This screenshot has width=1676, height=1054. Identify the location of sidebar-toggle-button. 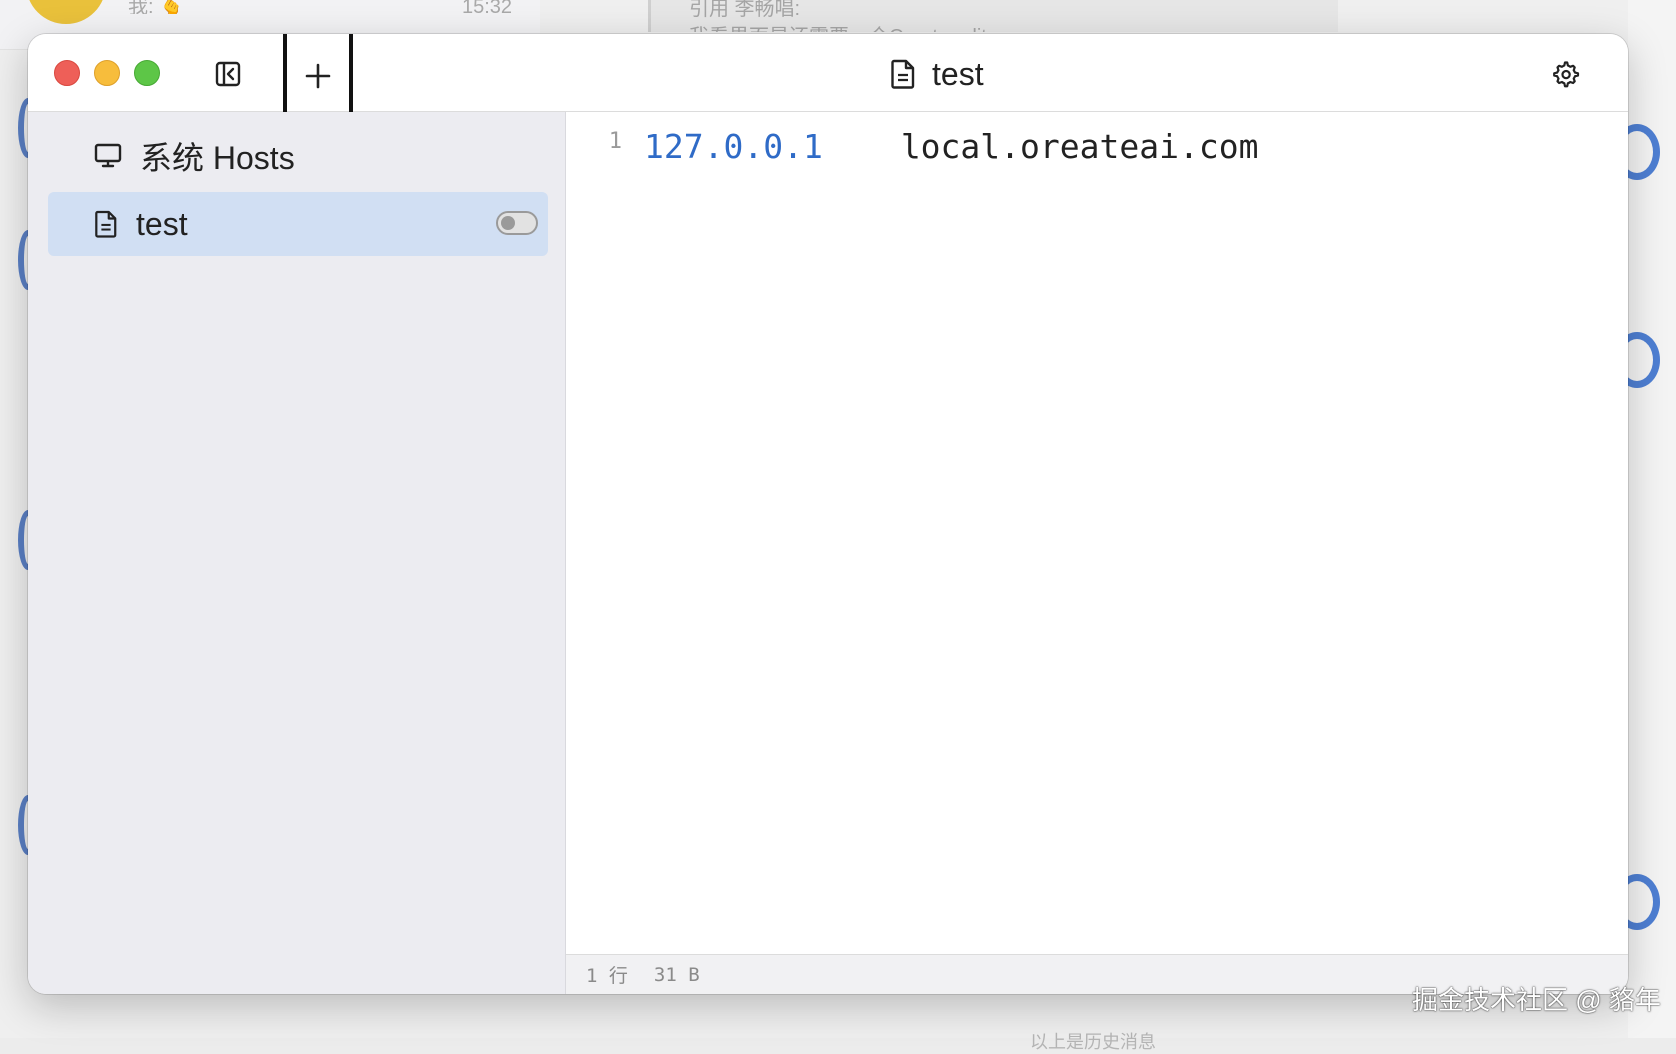
(228, 74).